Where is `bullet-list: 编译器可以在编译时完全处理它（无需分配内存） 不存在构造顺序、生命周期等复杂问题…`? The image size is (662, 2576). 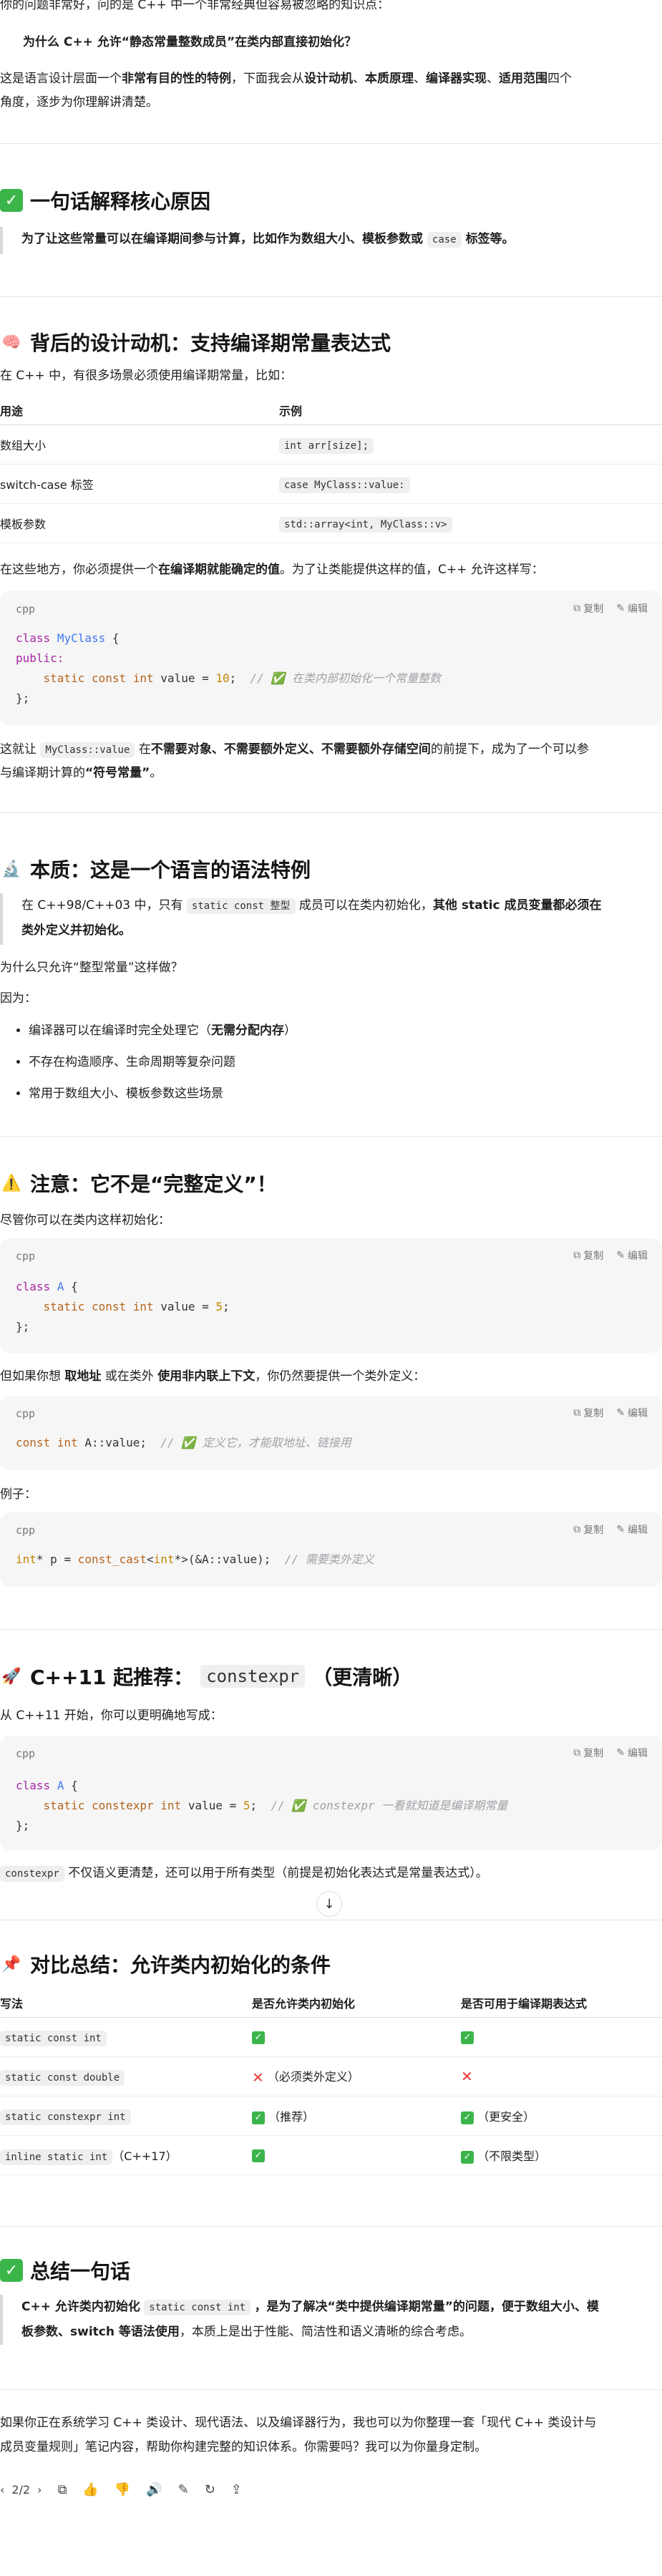
bullet-list: 编译器可以在编译时完全处理它（无需分配内存） 不存在构造顺序、生命周期等复杂问题… is located at coordinates (148, 1062).